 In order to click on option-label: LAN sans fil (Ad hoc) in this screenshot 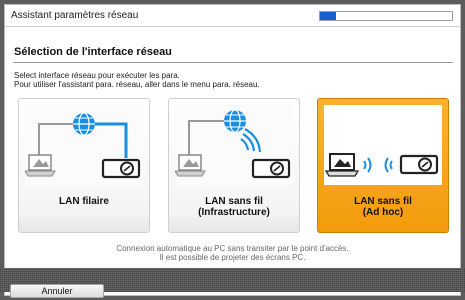, I will do `click(383, 207)`.